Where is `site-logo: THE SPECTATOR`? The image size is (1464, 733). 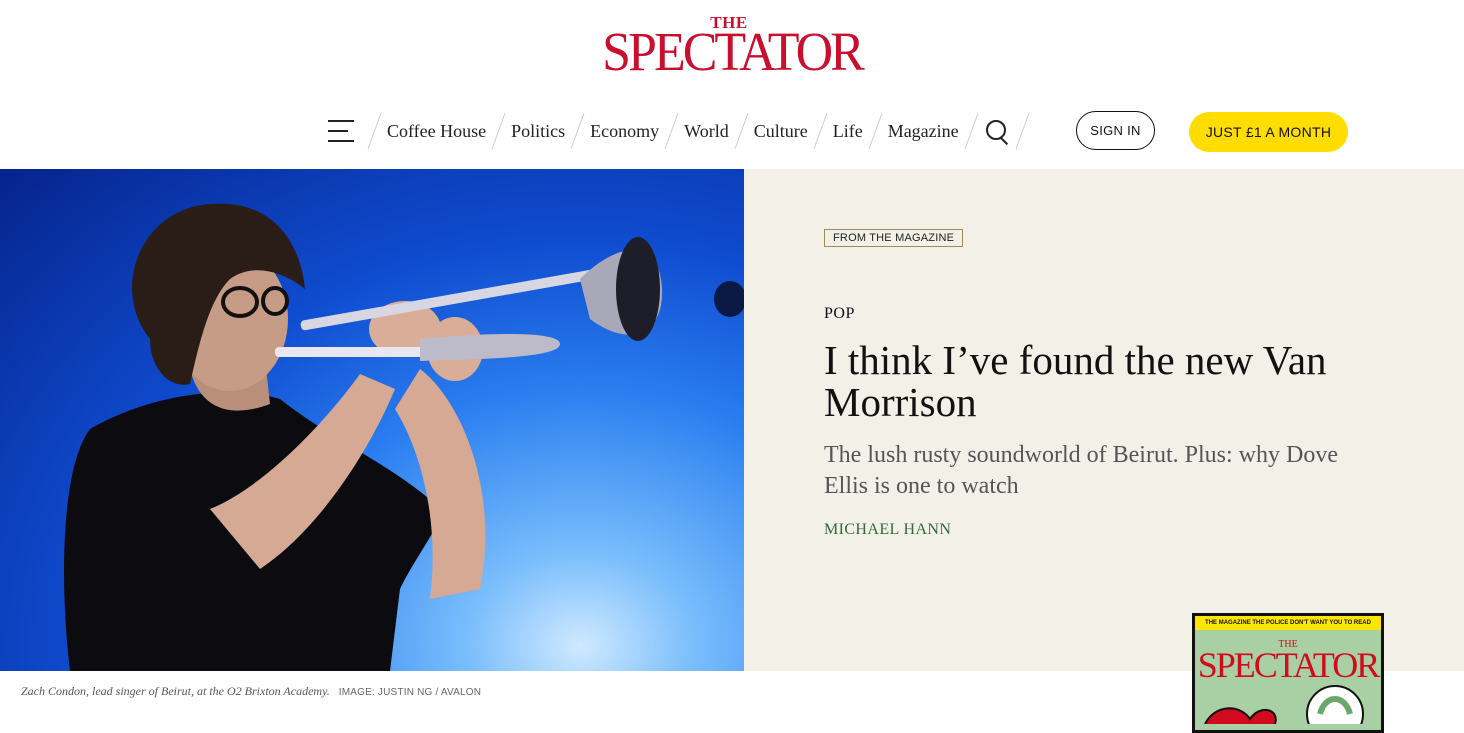
site-logo: THE SPECTATOR is located at coordinates (732, 48).